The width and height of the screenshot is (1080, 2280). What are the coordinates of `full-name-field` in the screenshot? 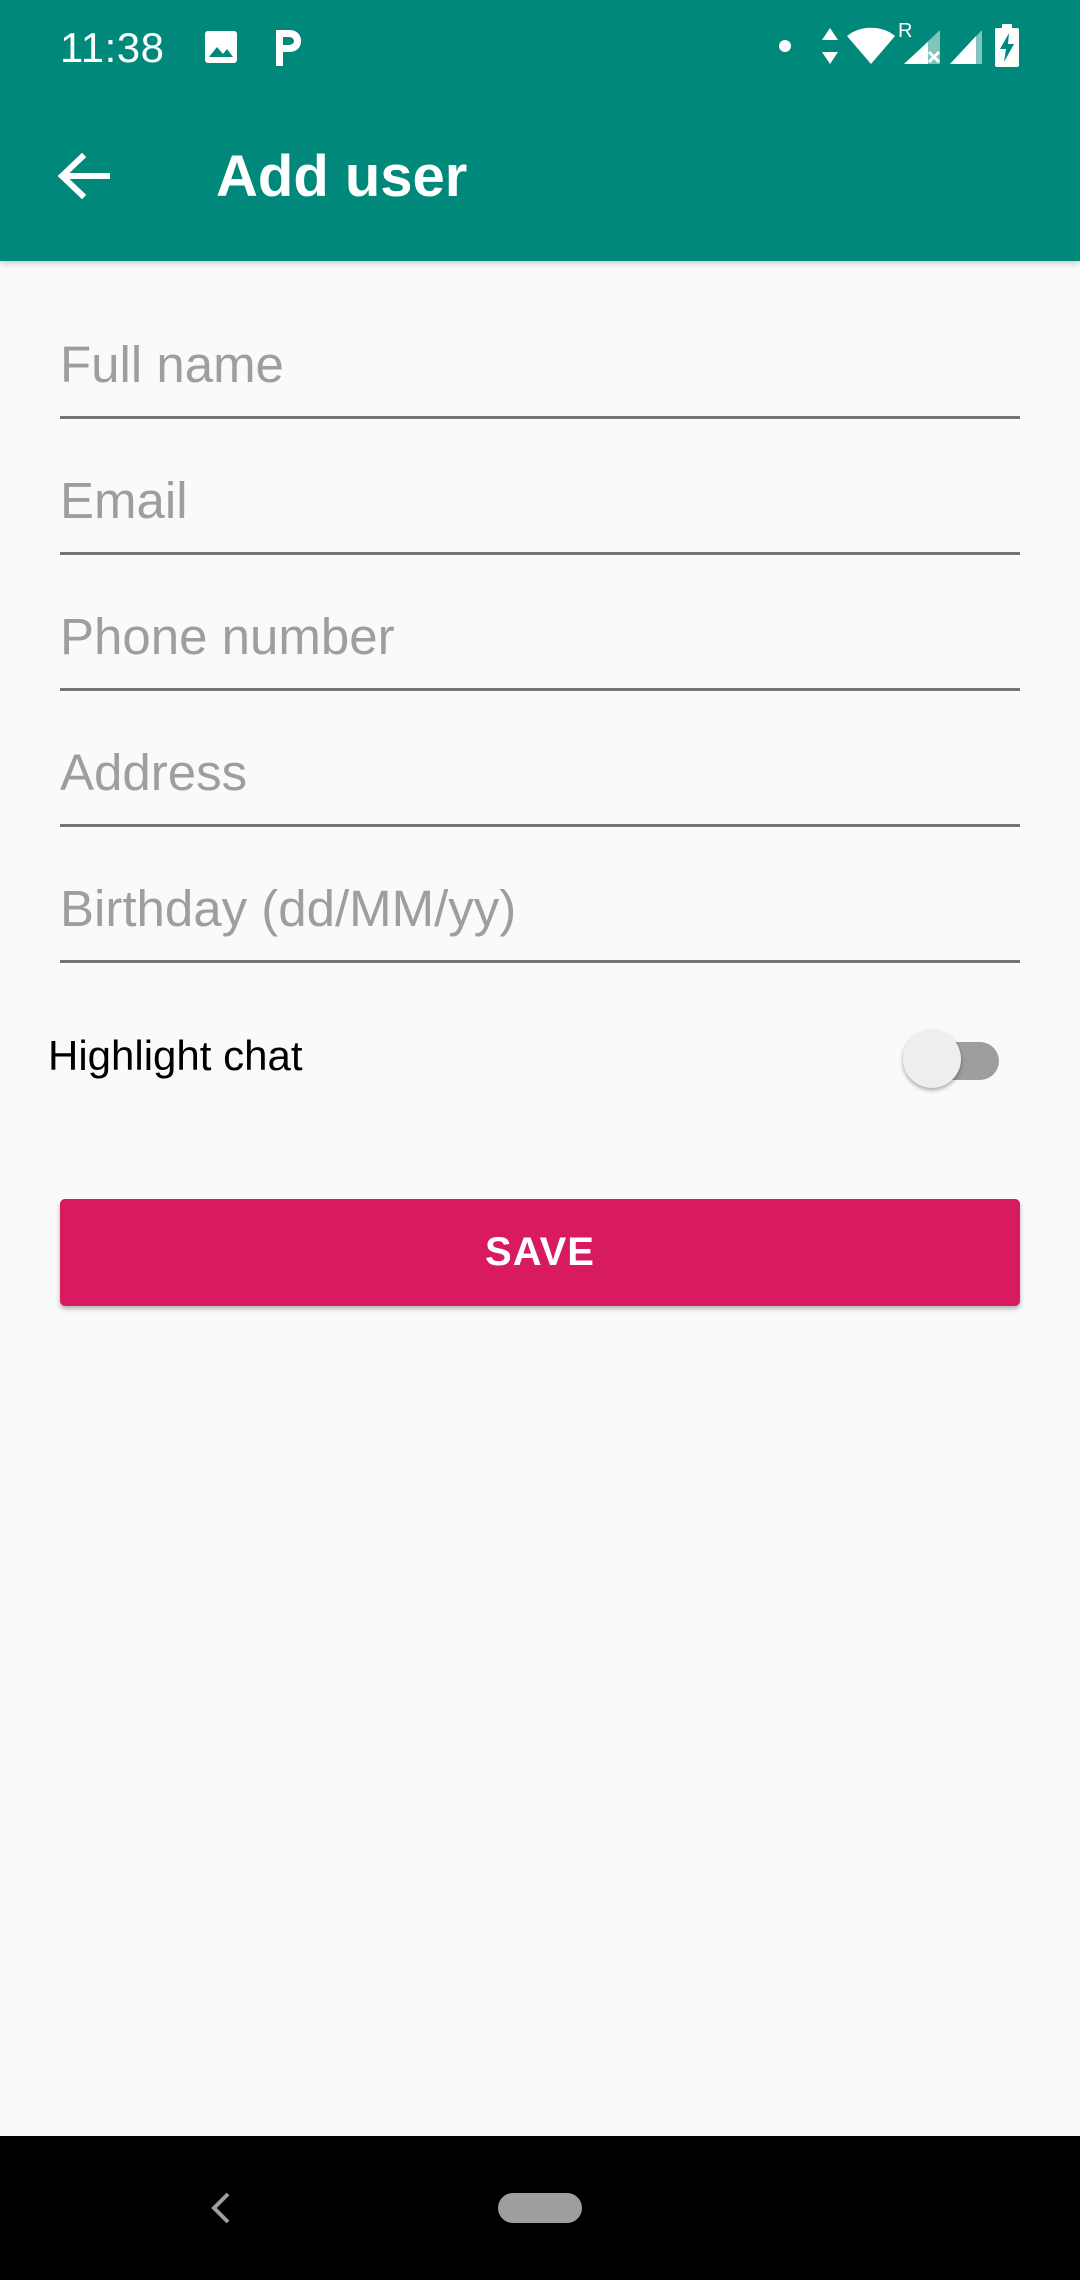 It's located at (540, 371).